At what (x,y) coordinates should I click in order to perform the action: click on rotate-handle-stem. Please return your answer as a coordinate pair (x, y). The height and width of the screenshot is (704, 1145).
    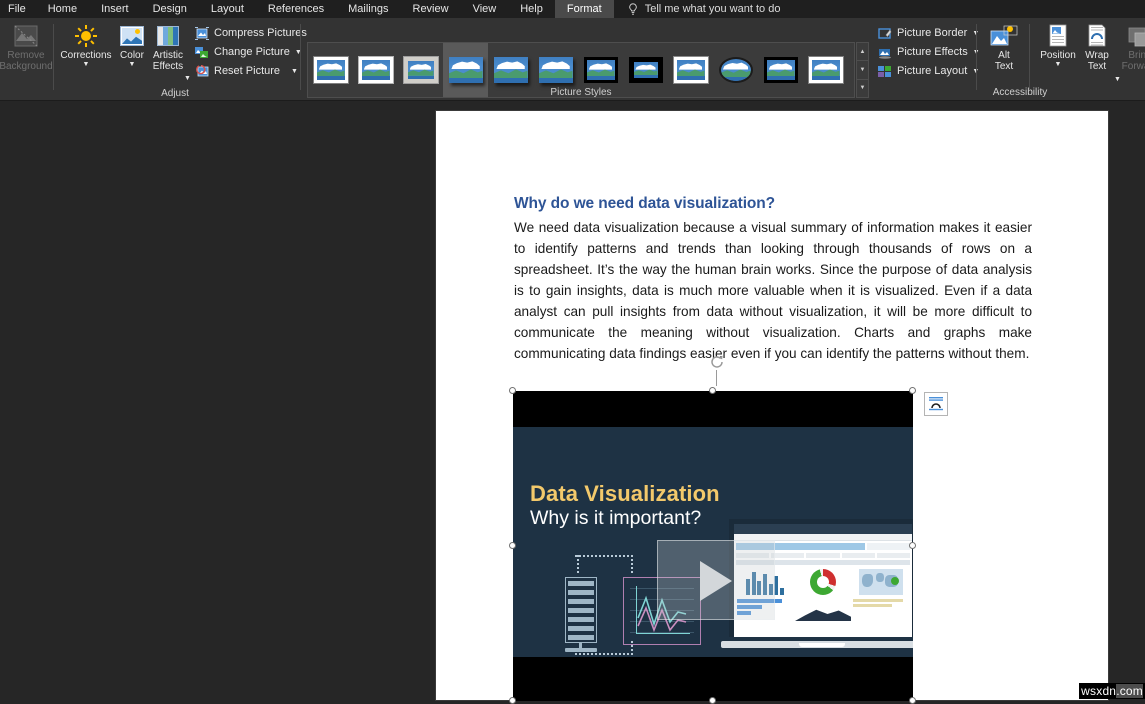
    Looking at the image, I should click on (716, 378).